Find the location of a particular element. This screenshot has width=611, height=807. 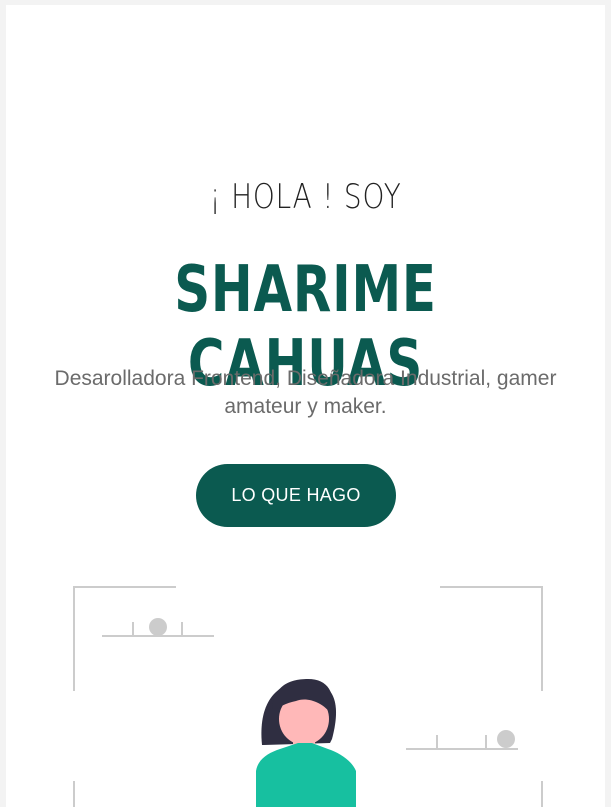

shelf-left is located at coordinates (158, 627).